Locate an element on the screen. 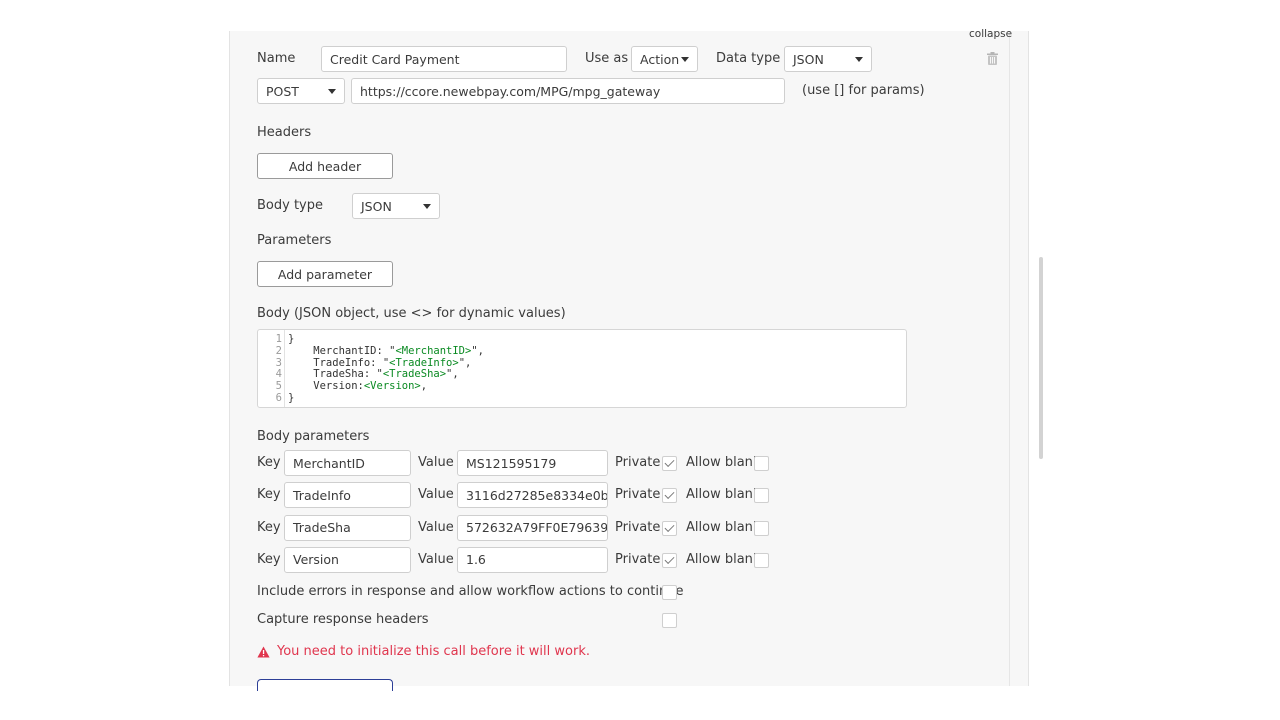  initialize-call-button is located at coordinates (325, 685).